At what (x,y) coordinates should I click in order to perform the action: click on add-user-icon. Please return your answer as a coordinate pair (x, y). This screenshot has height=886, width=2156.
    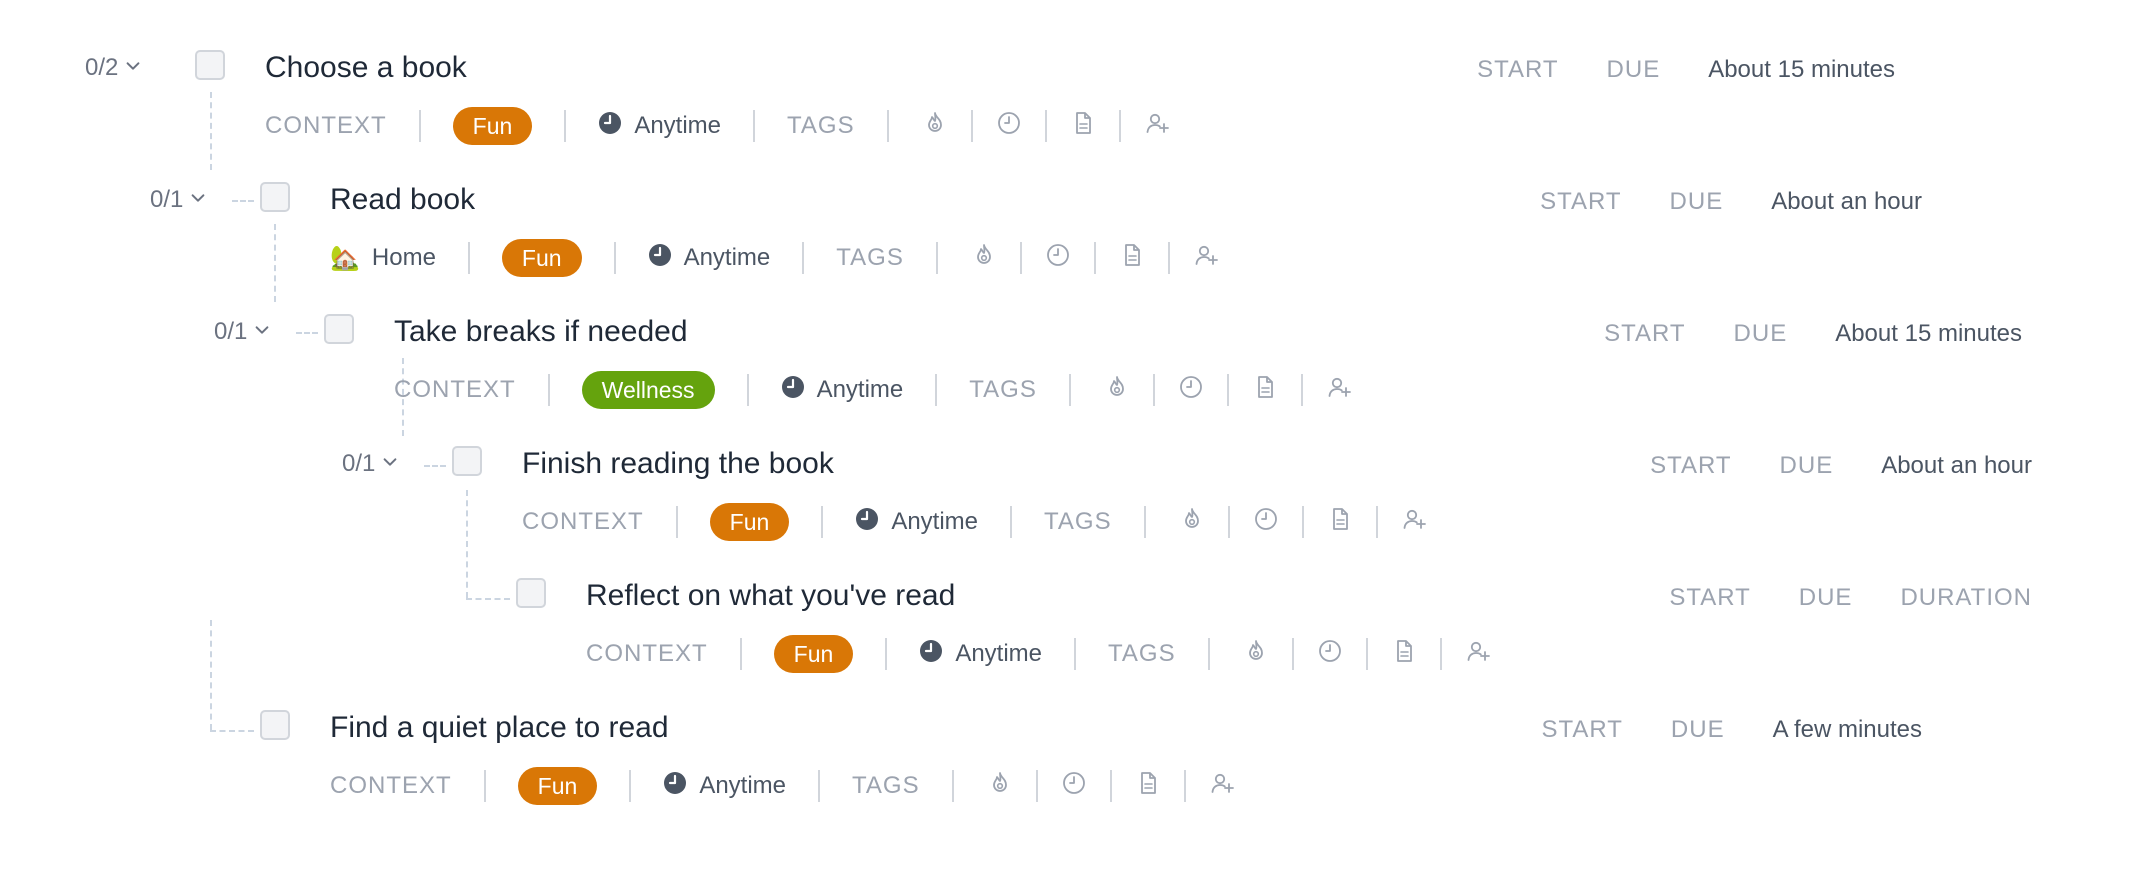
    Looking at the image, I should click on (1222, 786).